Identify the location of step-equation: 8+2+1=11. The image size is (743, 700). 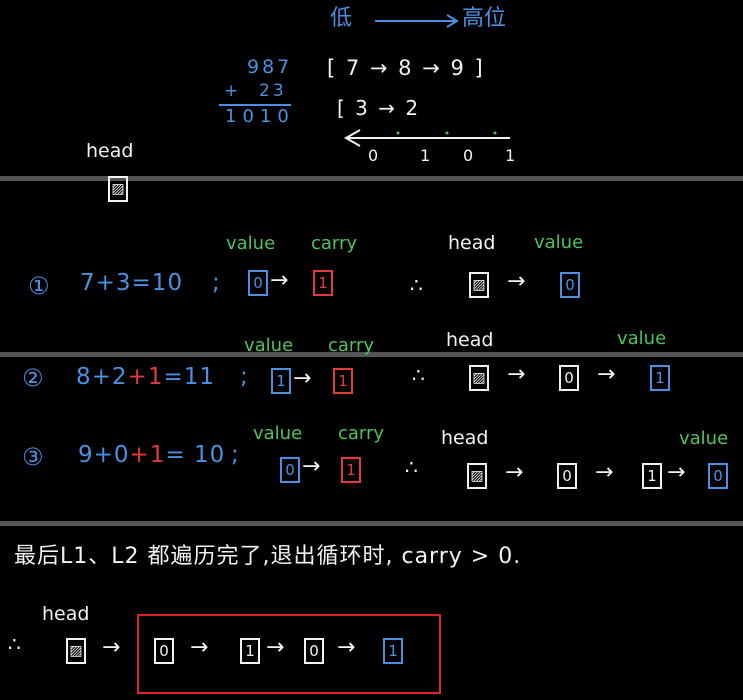
(145, 377).